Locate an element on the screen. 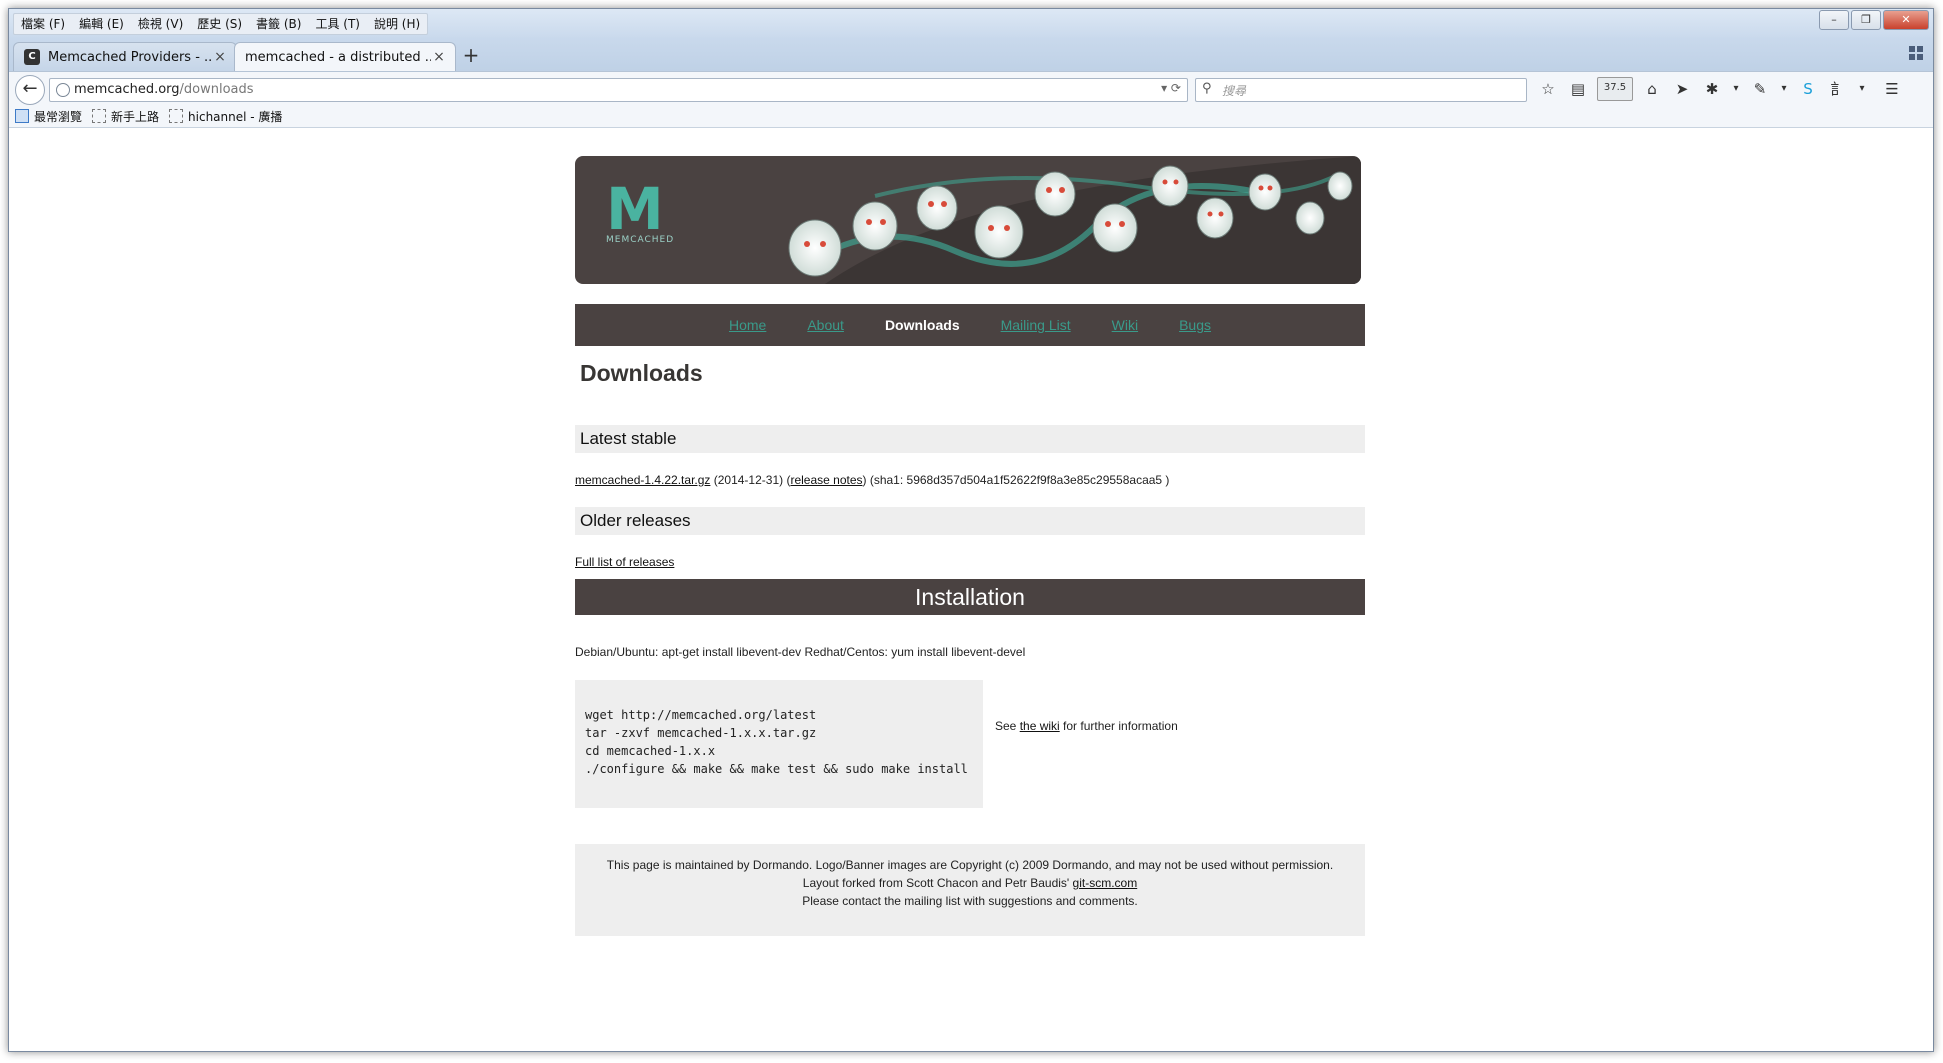 The image size is (1943, 1063). nav-about-link: About is located at coordinates (825, 325).